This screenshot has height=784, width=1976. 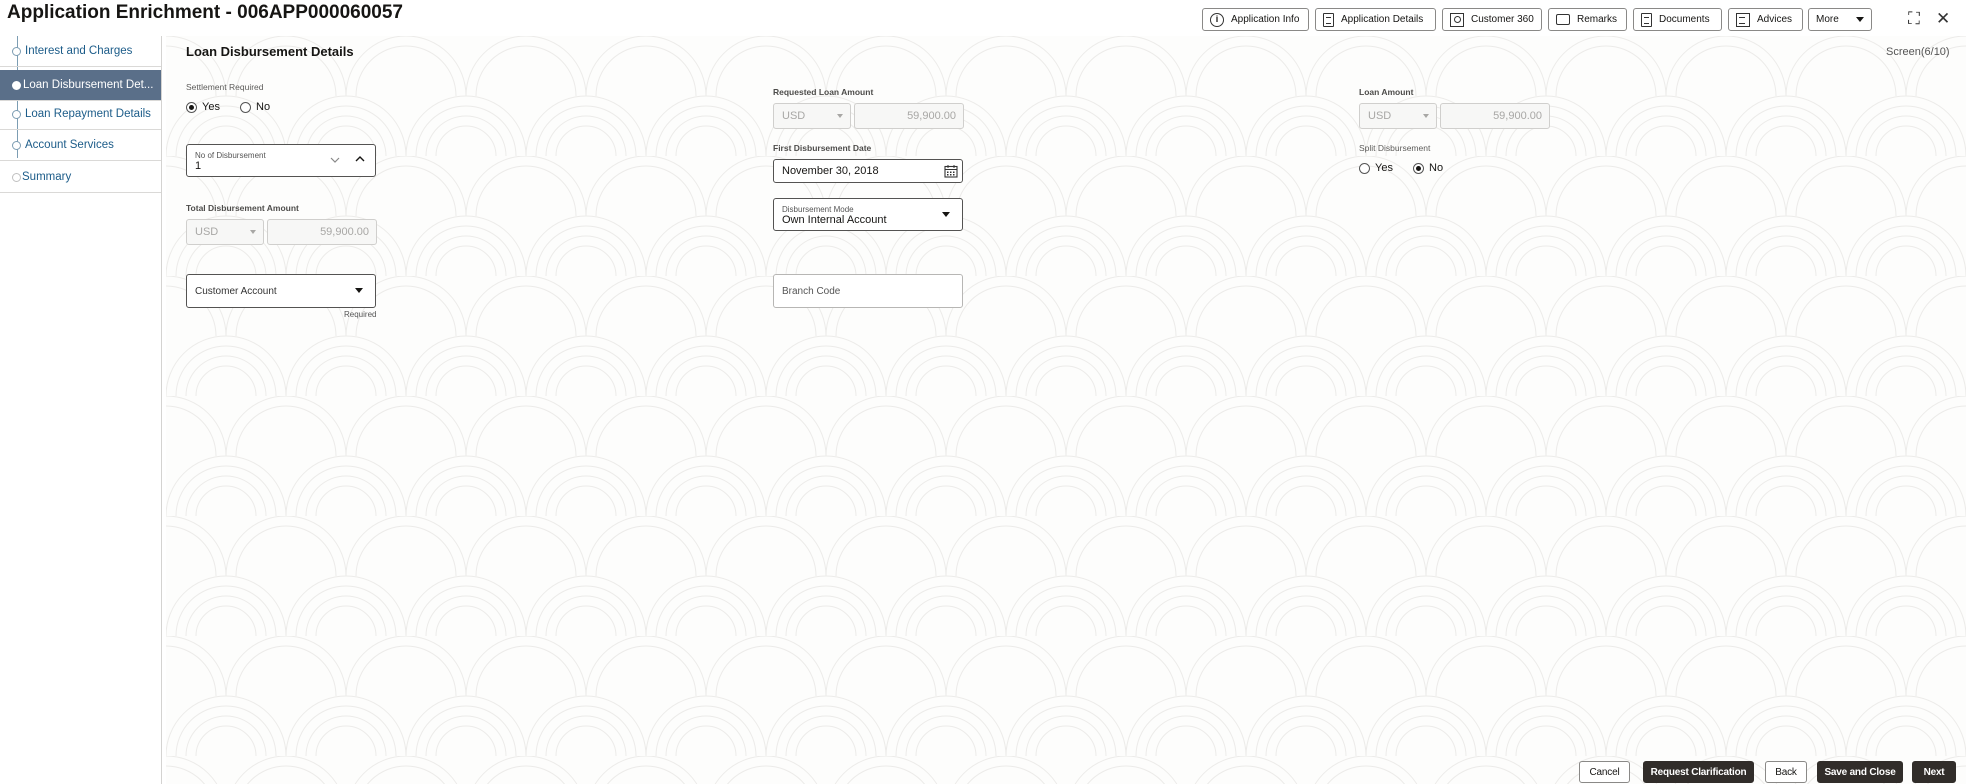 What do you see at coordinates (1840, 19) in the screenshot?
I see `more-button: More` at bounding box center [1840, 19].